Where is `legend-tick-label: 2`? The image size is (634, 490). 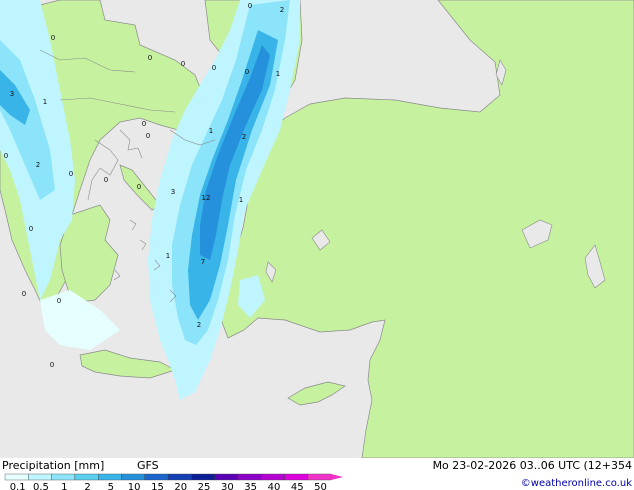 legend-tick-label: 2 is located at coordinates (87, 486).